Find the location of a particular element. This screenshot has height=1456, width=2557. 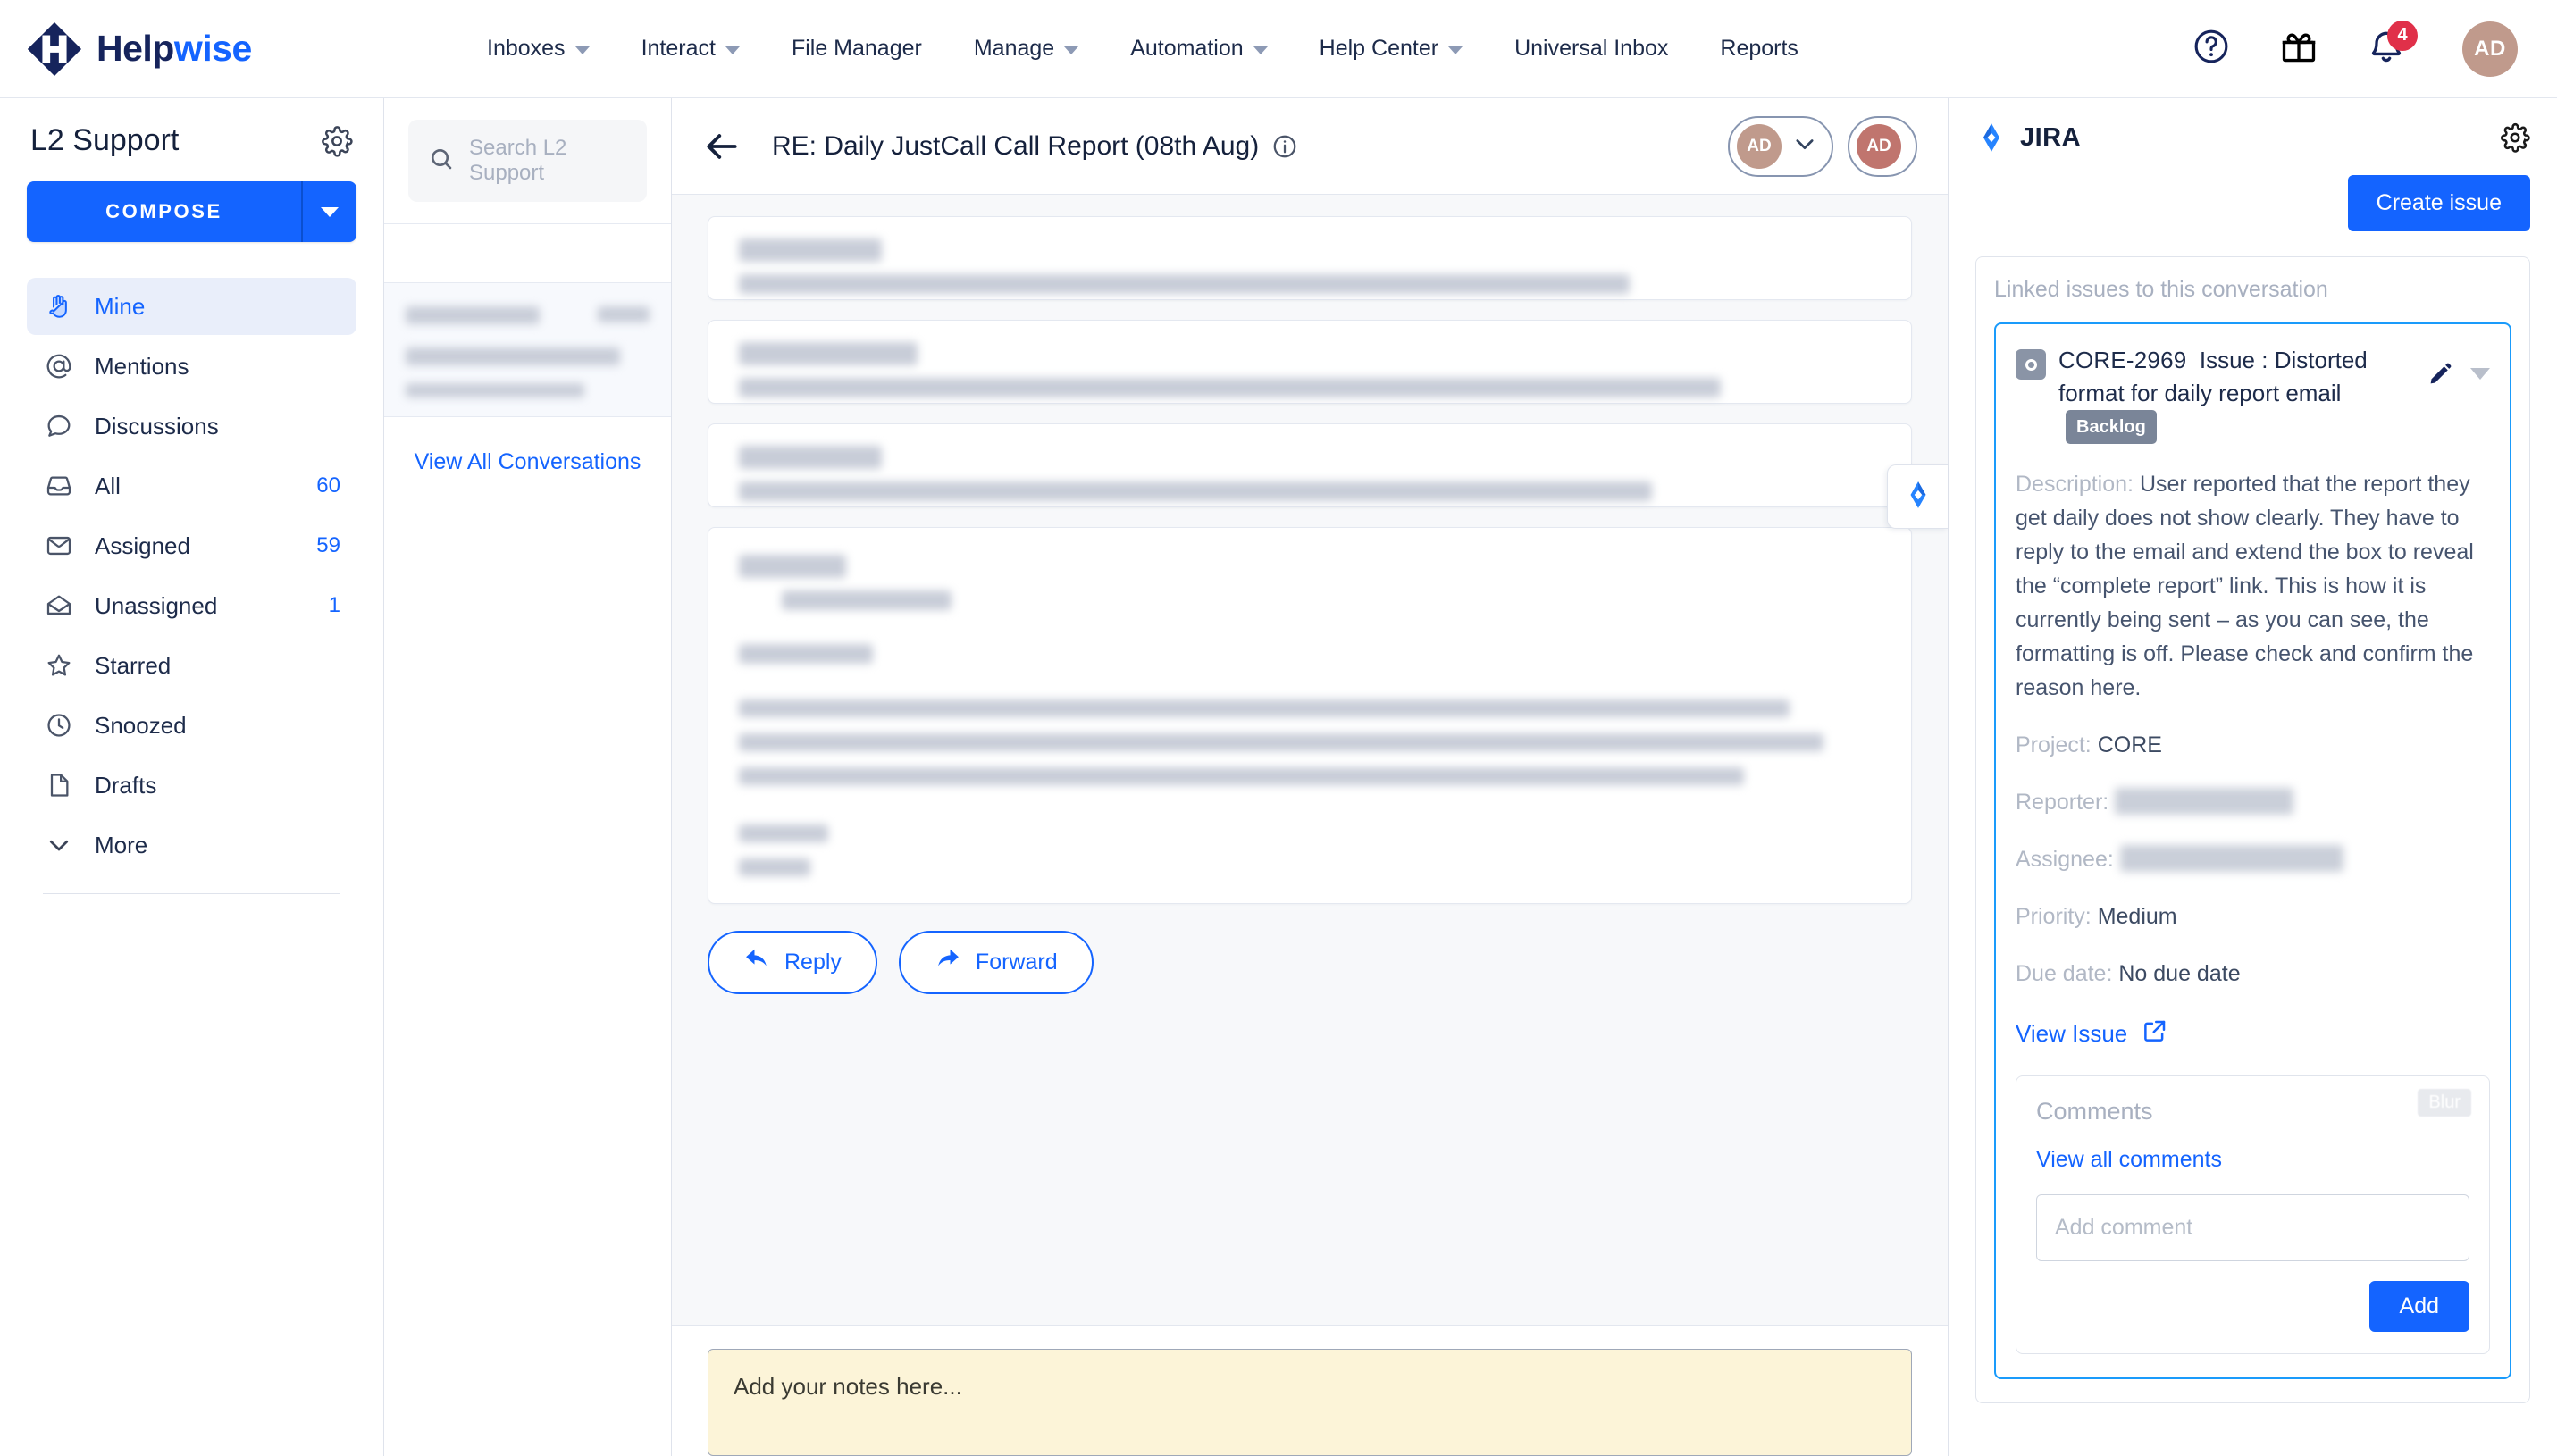

nav-item-manage: Manage is located at coordinates (1026, 49).